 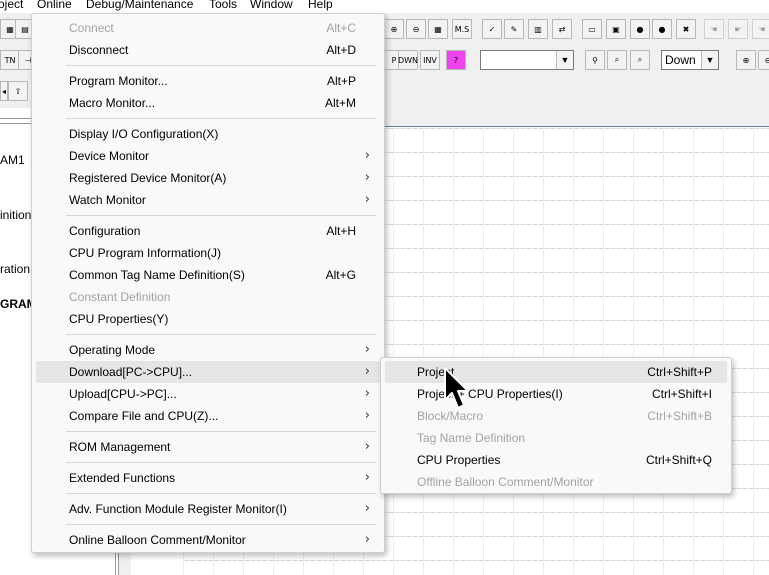 I want to click on menu-item-display-io: Display I/O Configuration(X), so click(x=208, y=134).